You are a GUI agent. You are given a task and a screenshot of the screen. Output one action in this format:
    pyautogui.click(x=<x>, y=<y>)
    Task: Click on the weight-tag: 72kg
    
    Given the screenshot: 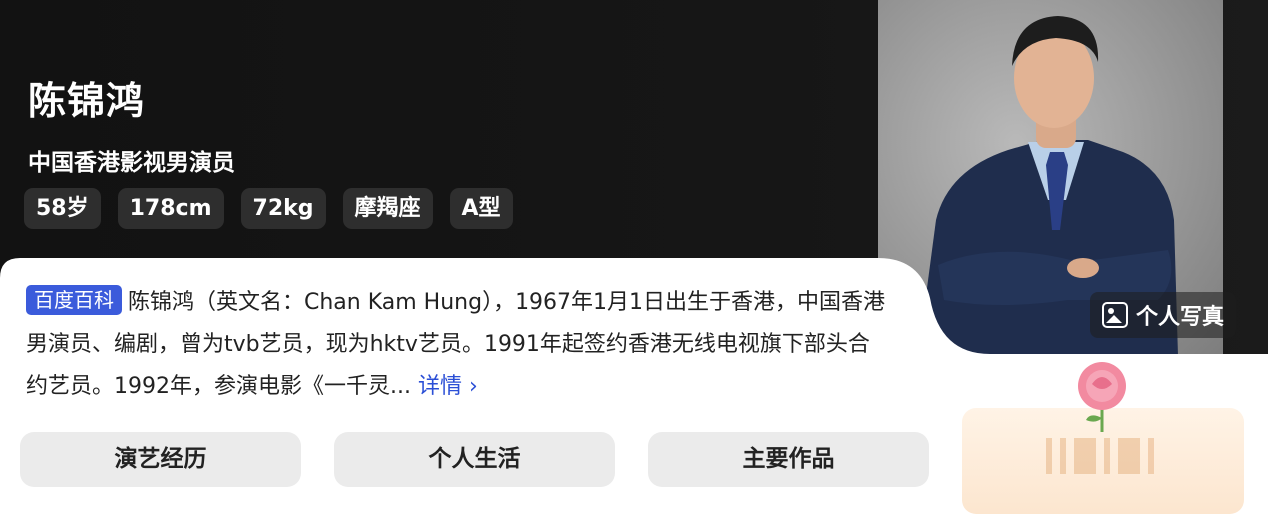 What is the action you would take?
    pyautogui.click(x=283, y=208)
    